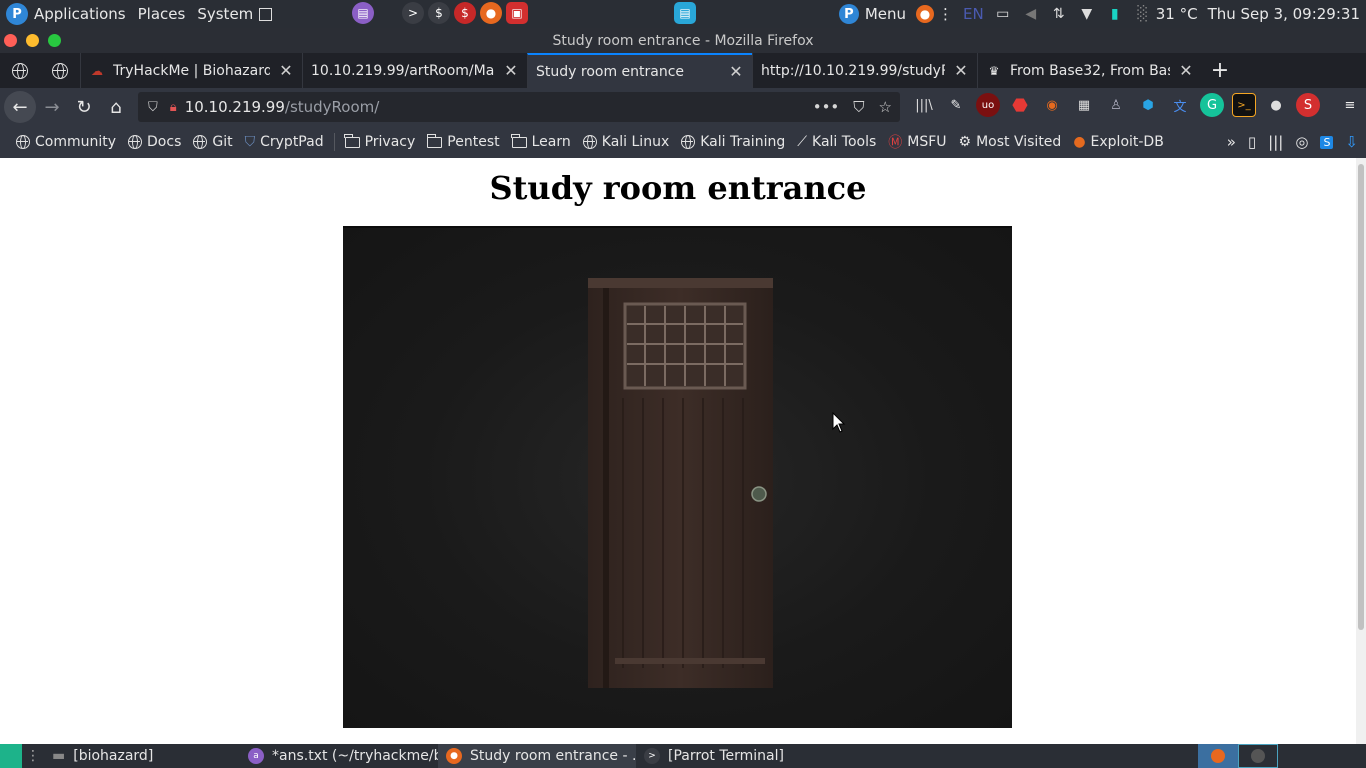 The width and height of the screenshot is (1366, 768). What do you see at coordinates (864, 70) in the screenshot?
I see `tab-studyroom-url: http://10.10.219.99/studyRo ✕` at bounding box center [864, 70].